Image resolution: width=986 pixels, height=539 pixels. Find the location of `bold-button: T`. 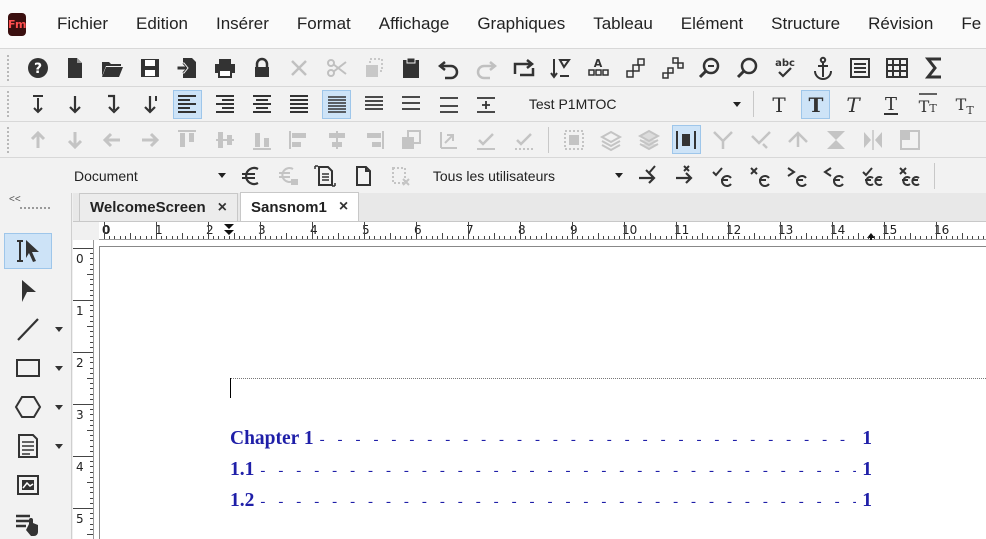

bold-button: T is located at coordinates (816, 104).